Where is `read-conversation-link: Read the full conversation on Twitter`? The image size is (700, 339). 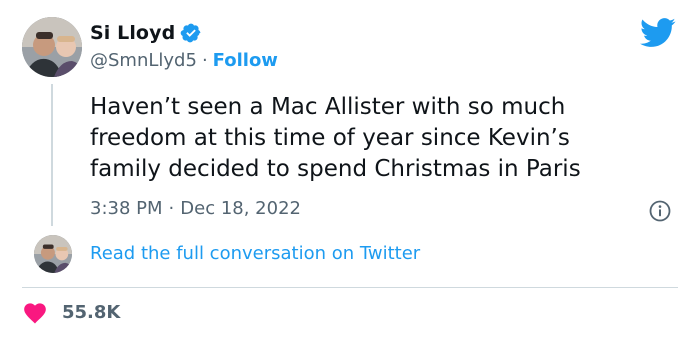 read-conversation-link: Read the full conversation on Twitter is located at coordinates (255, 253).